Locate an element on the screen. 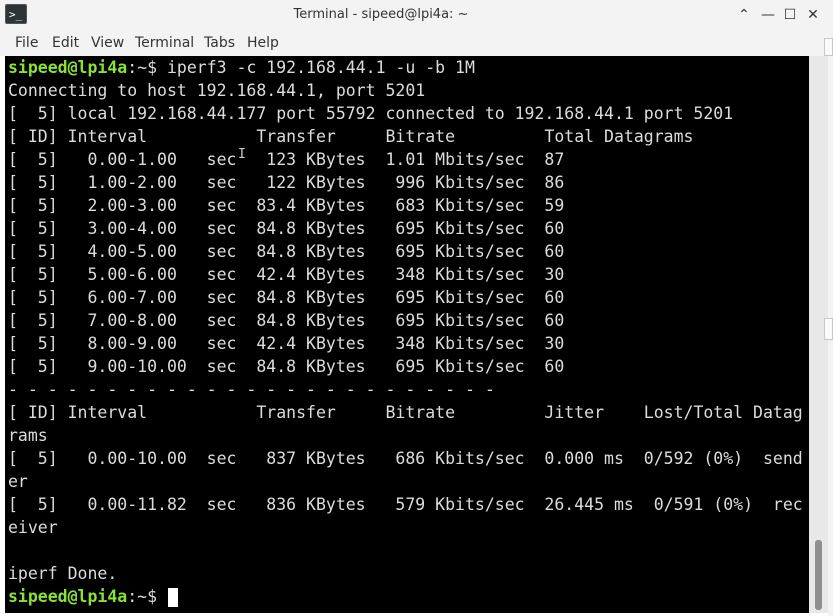  command-text: iperf3 -c 192.168.44.1 -u -b 1M is located at coordinates (320, 67).